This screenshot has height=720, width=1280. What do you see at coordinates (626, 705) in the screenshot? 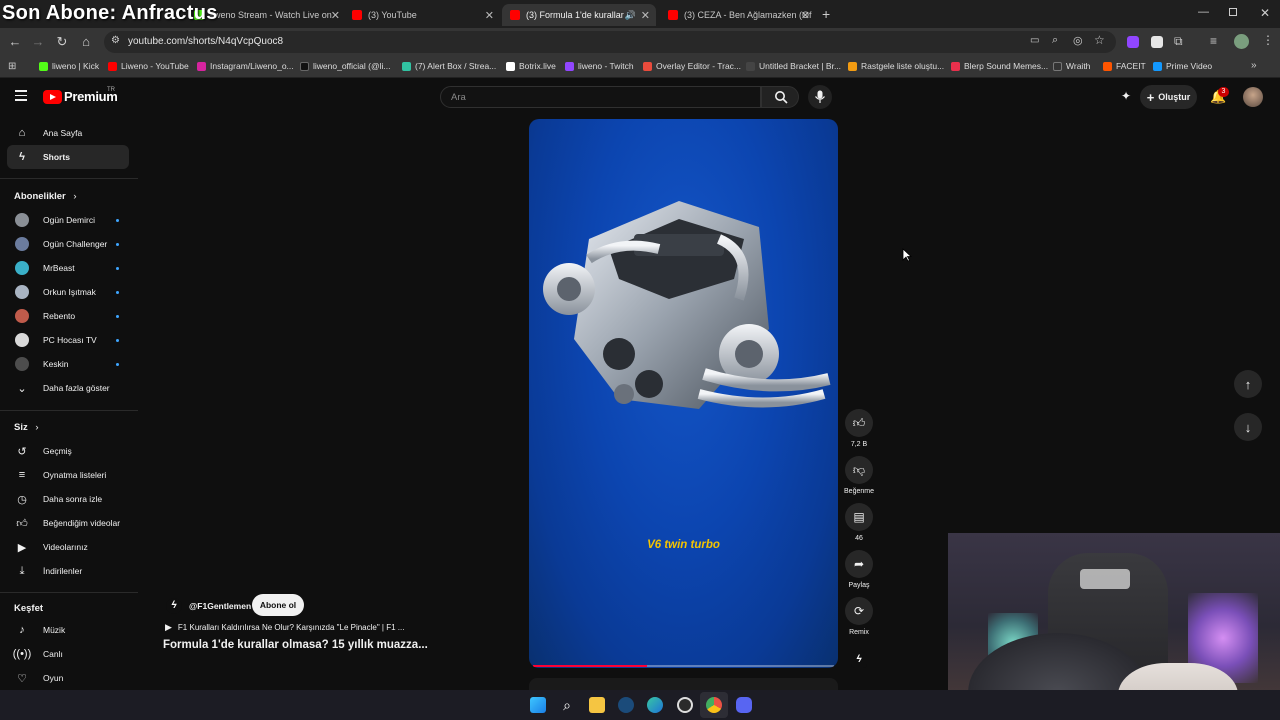
I see `steam-icon` at bounding box center [626, 705].